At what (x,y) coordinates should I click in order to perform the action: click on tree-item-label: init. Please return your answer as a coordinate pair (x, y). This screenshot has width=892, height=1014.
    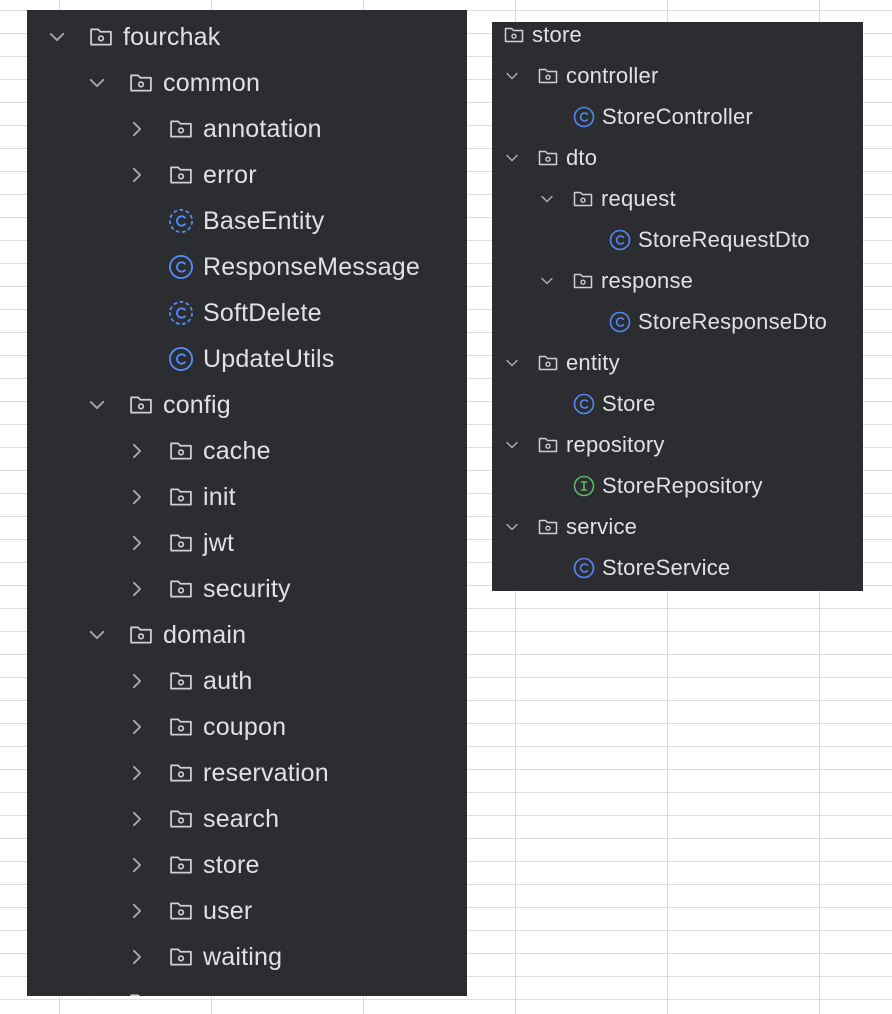
    Looking at the image, I should click on (219, 496).